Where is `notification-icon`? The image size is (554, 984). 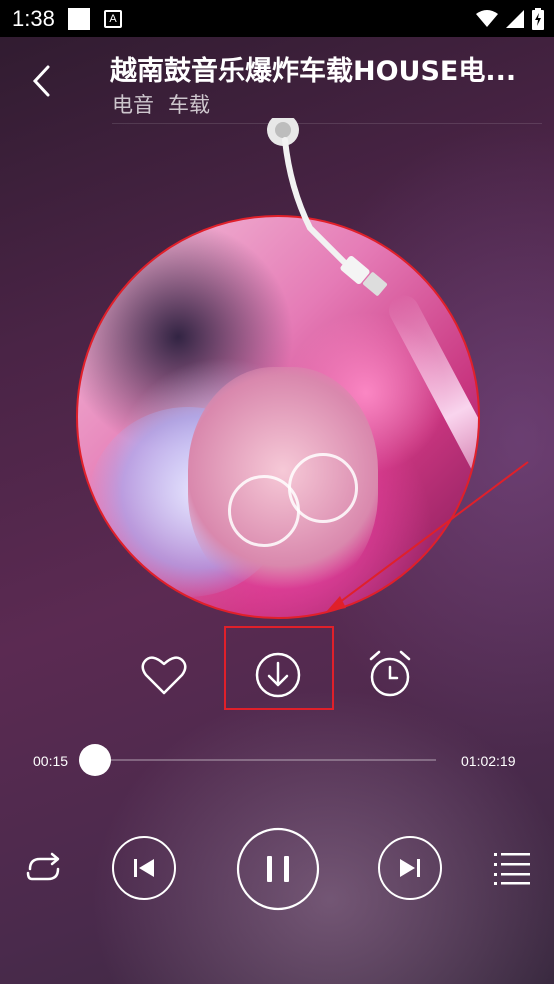
notification-icon is located at coordinates (79, 19).